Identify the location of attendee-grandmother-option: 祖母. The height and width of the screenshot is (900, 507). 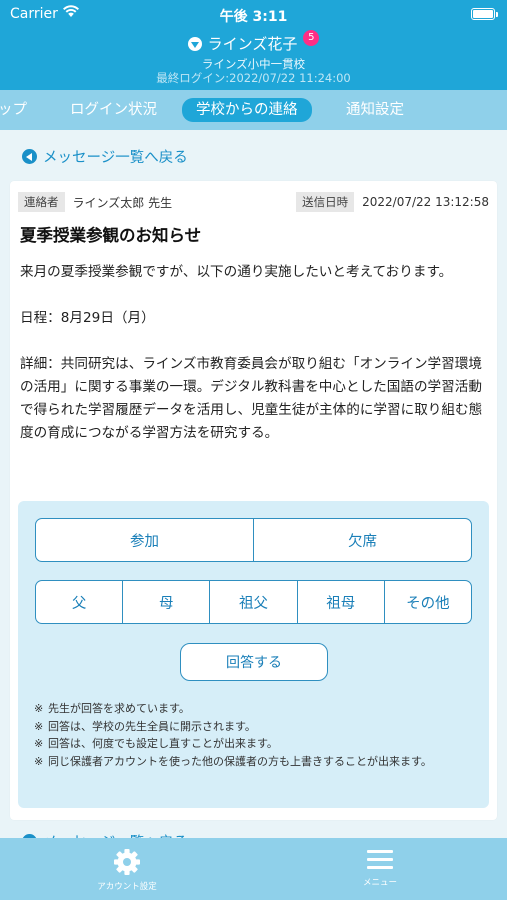
(340, 602).